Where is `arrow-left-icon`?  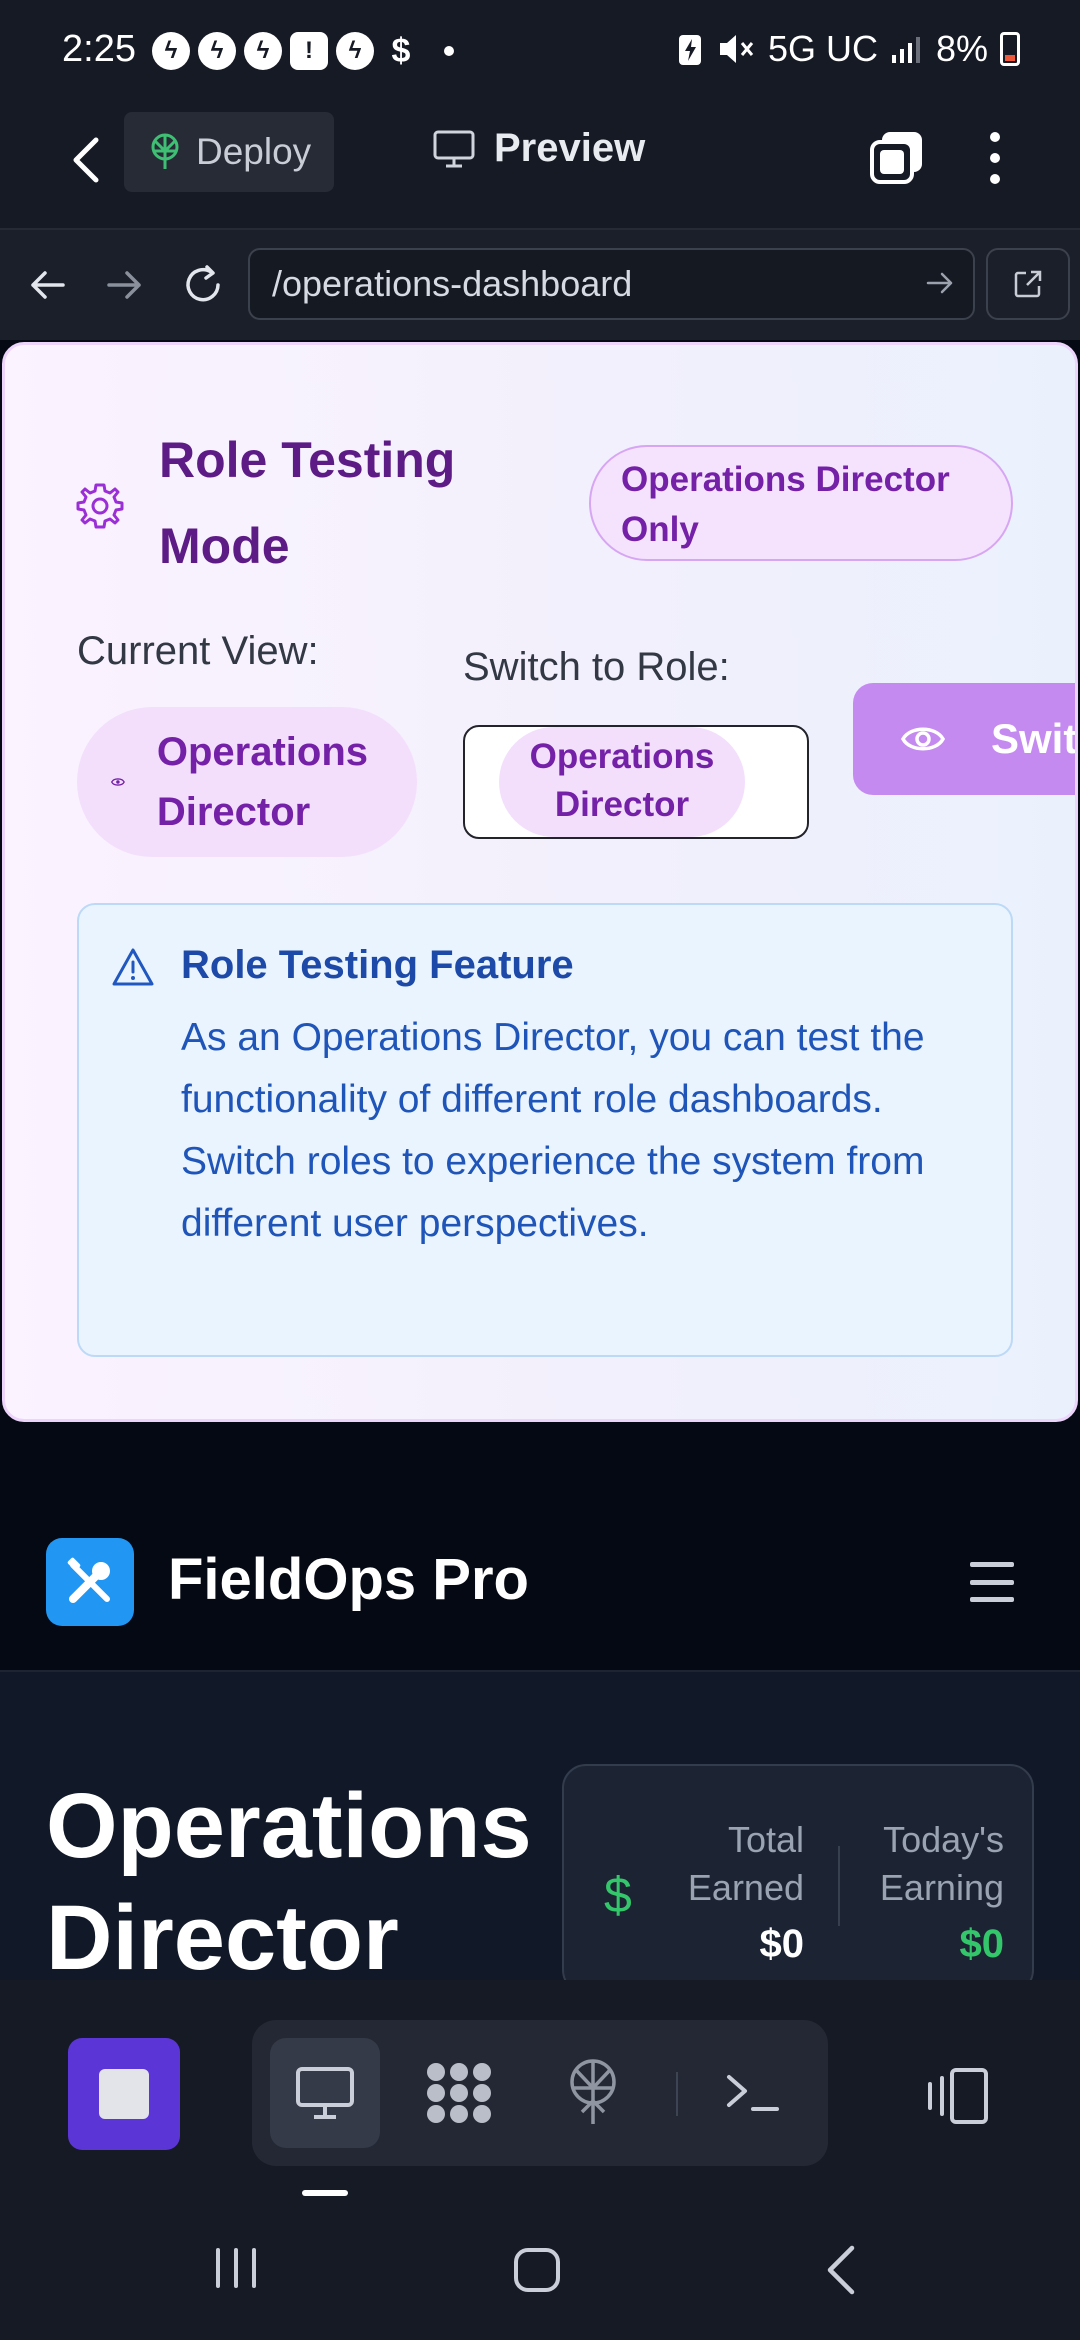 arrow-left-icon is located at coordinates (48, 285).